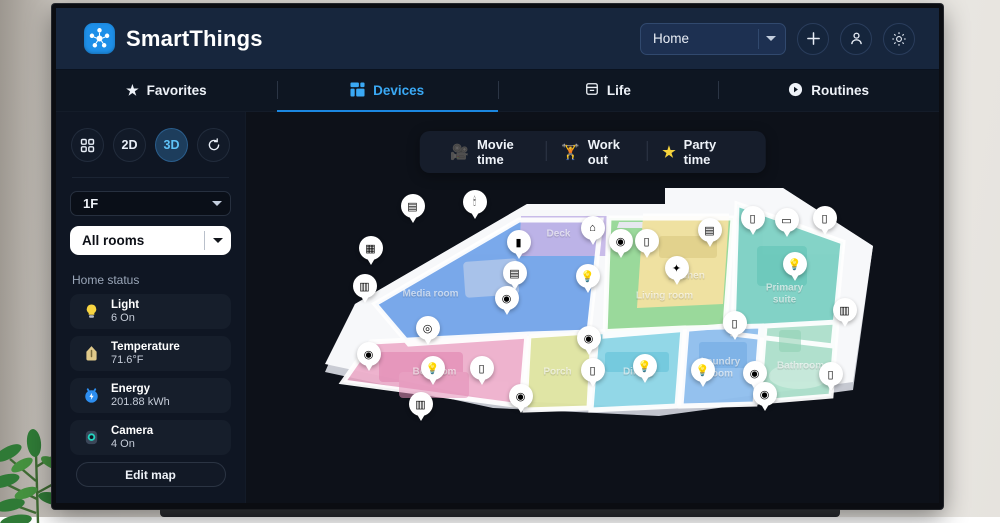 The width and height of the screenshot is (1000, 523). Describe the element at coordinates (475, 205) in the screenshot. I see `device-pin-floor-lamp: 🕯` at that location.